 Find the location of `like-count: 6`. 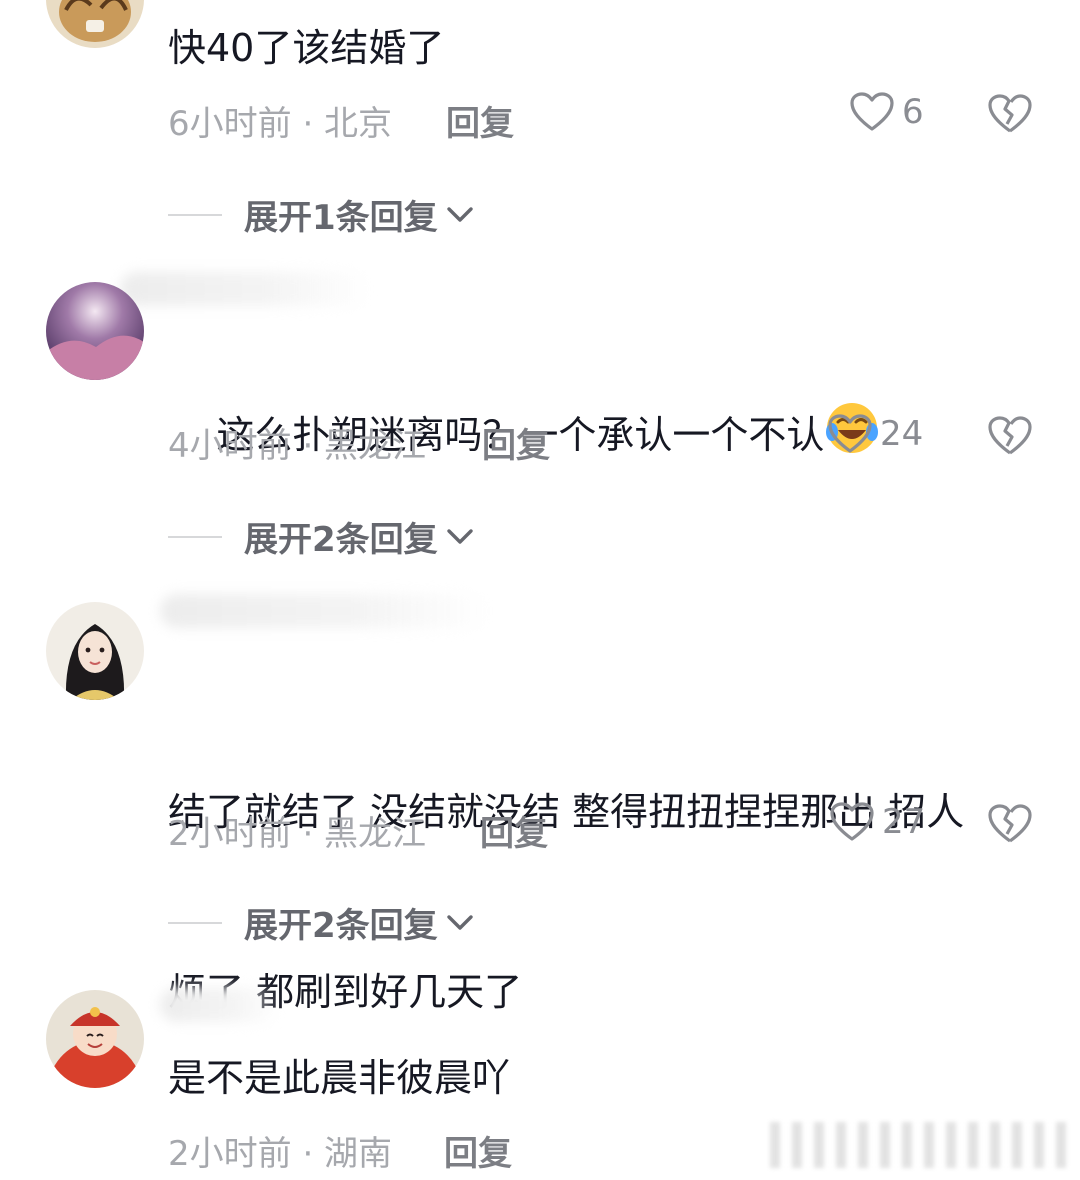

like-count: 6 is located at coordinates (913, 112).